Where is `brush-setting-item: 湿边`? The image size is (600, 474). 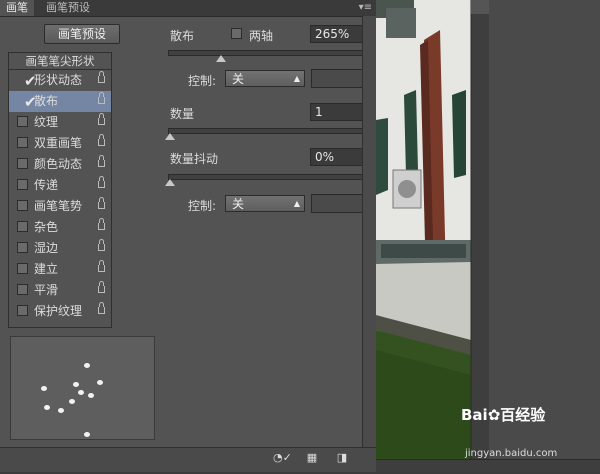
brush-setting-item: 湿边 is located at coordinates (60, 248).